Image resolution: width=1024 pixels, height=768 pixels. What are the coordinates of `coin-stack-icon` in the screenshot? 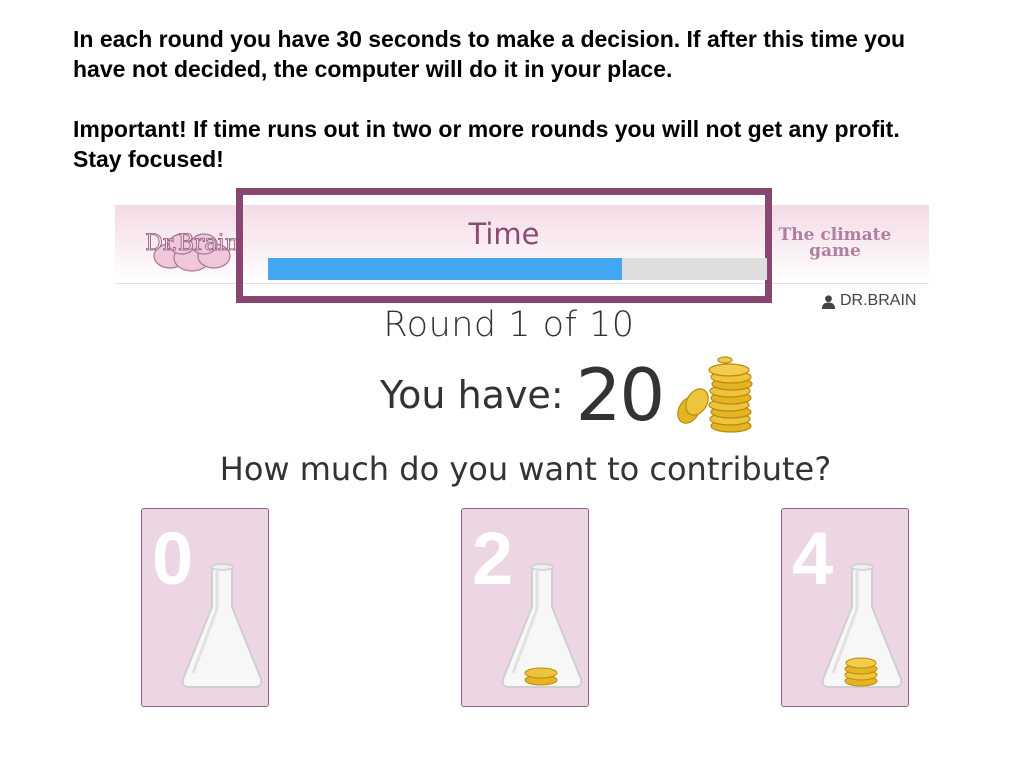 It's located at (715, 394).